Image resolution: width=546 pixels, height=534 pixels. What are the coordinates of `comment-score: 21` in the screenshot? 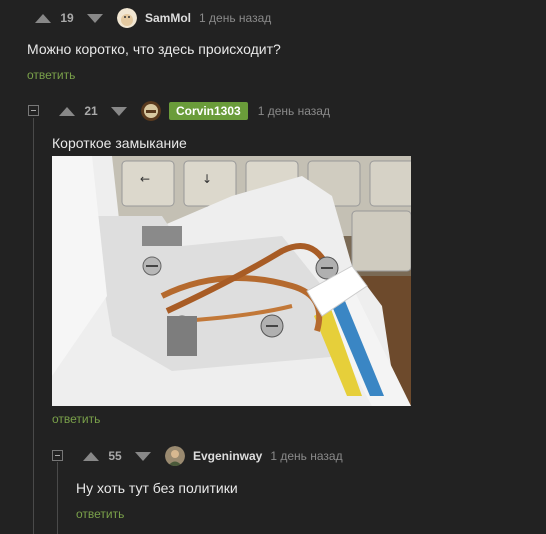 It's located at (91, 111).